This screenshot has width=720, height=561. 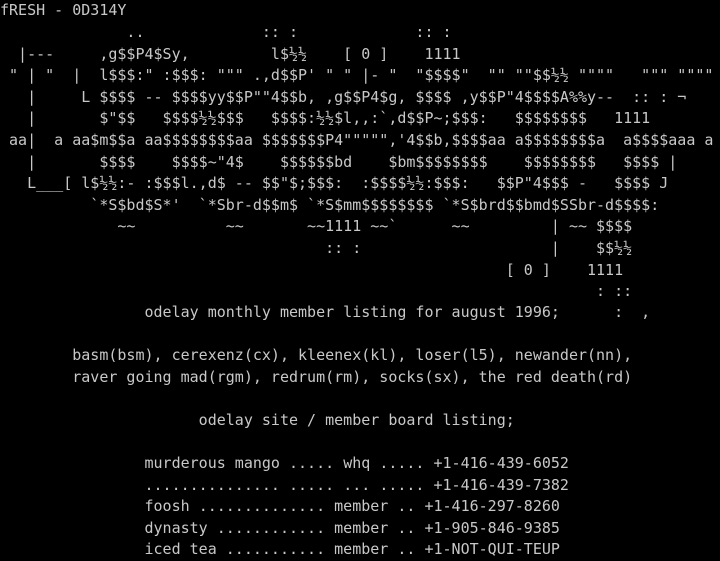 I want to click on site-name: murderous mango, so click(x=212, y=463).